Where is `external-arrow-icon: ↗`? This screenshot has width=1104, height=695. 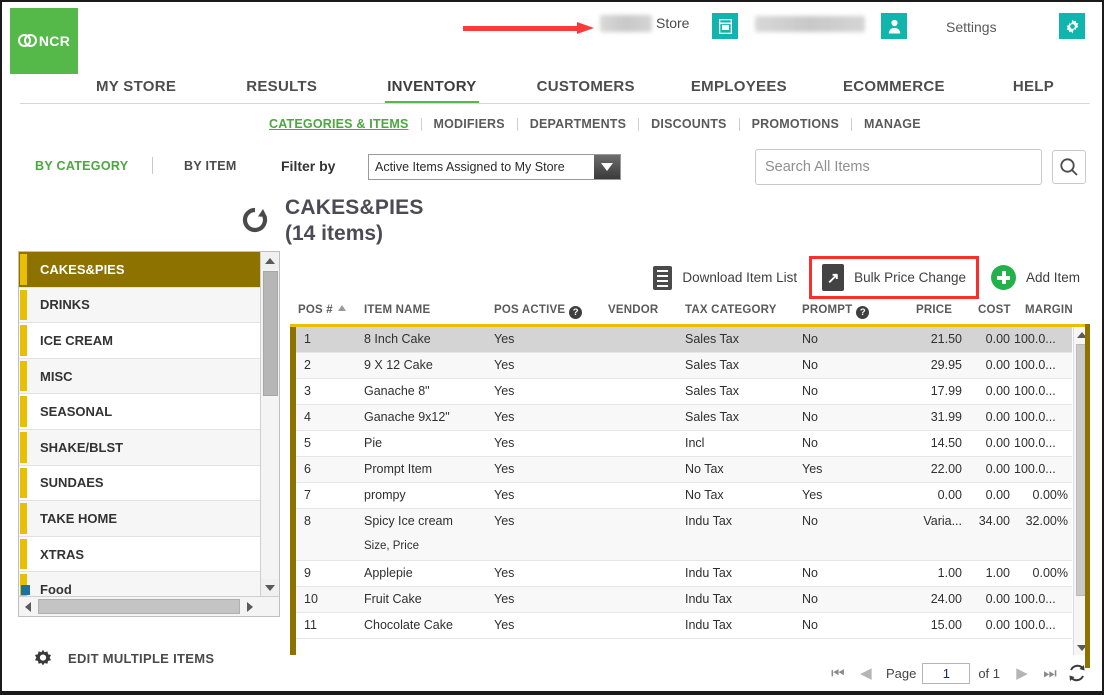 external-arrow-icon: ↗ is located at coordinates (833, 277).